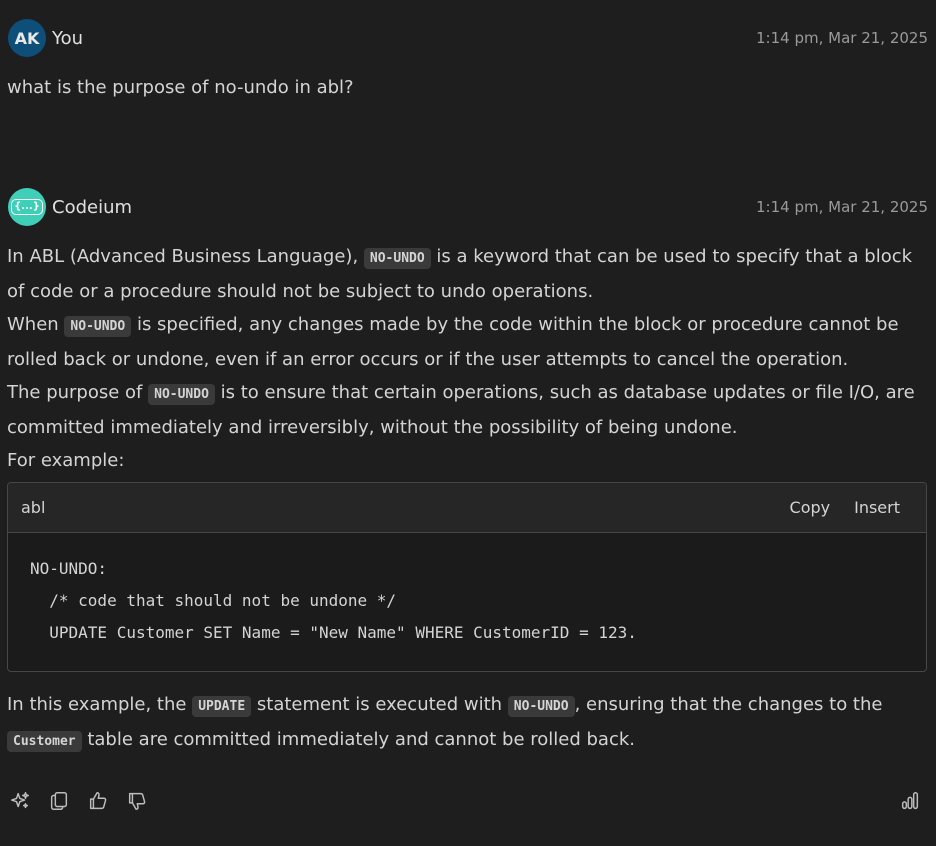 The image size is (936, 846). I want to click on code-line: NO-UNDO:, so click(69, 568).